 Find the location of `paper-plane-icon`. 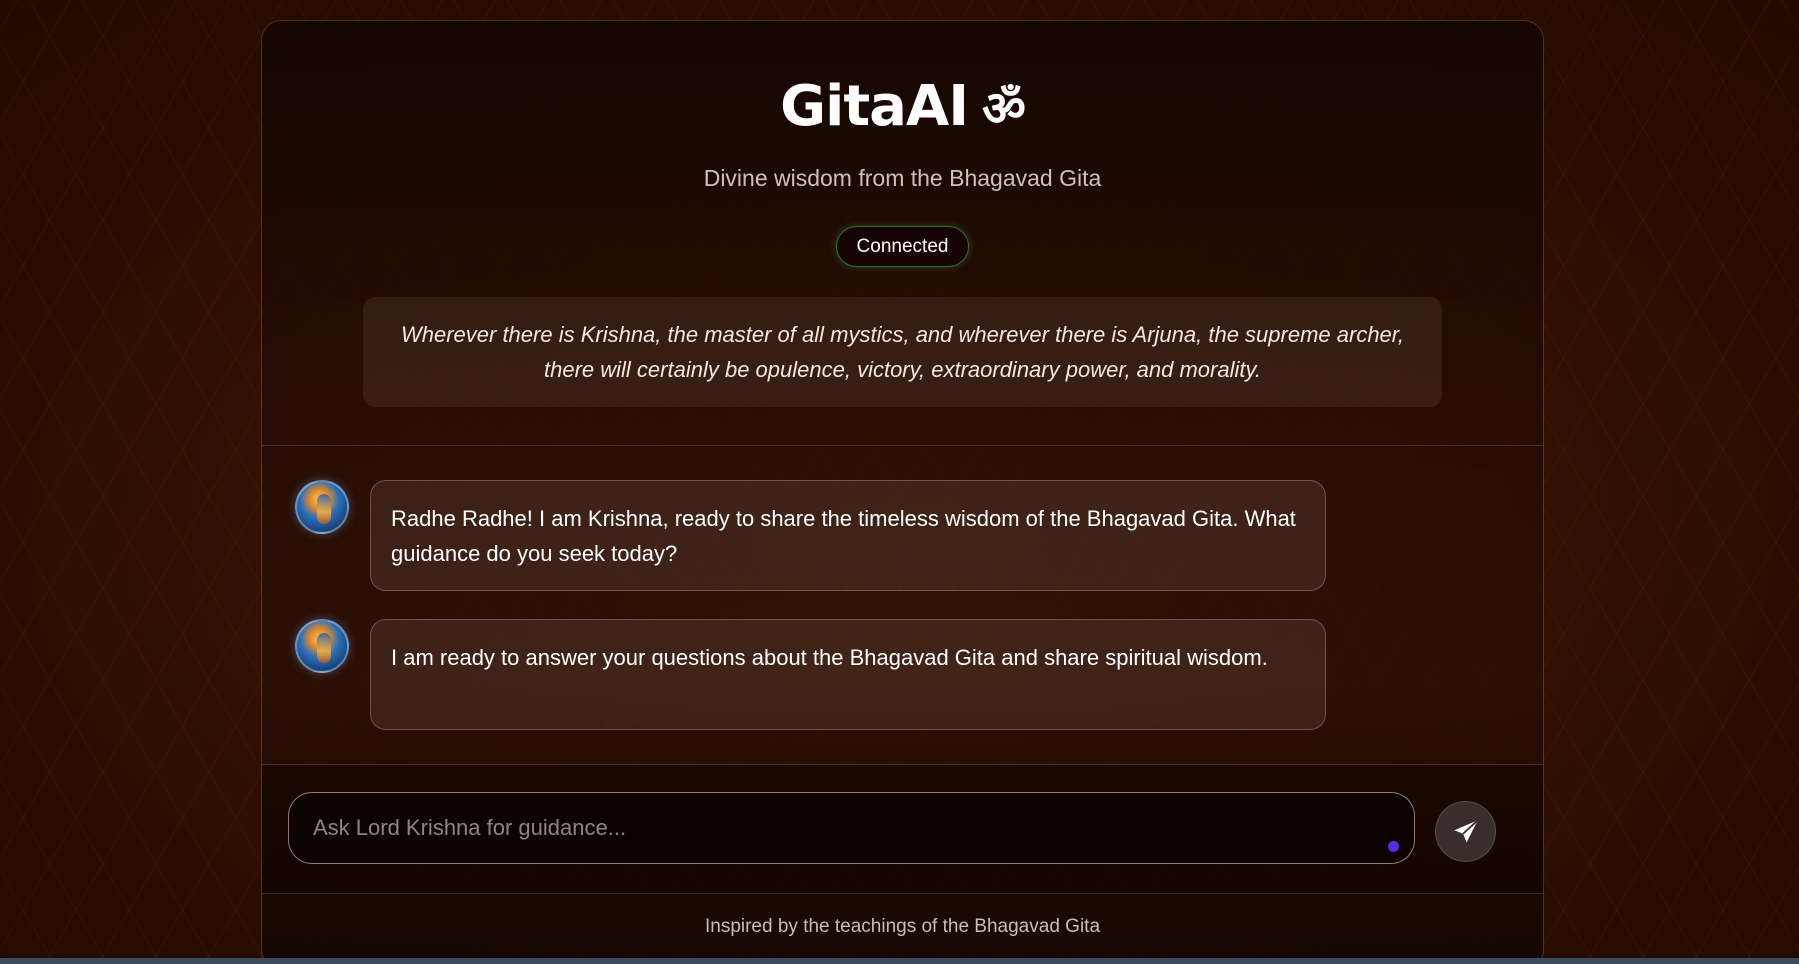

paper-plane-icon is located at coordinates (1465, 830).